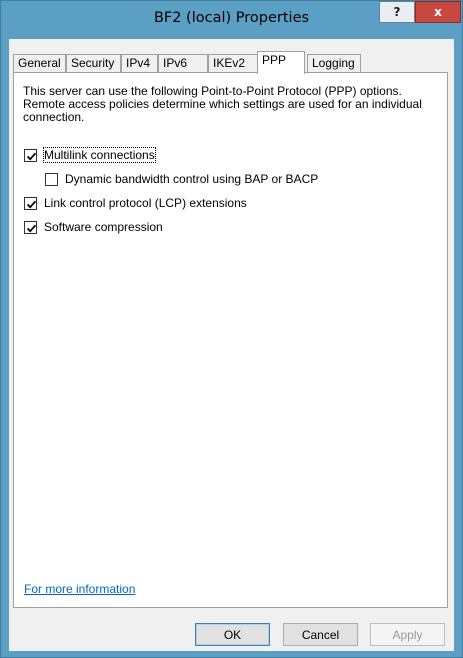 This screenshot has width=463, height=658. I want to click on multilink-checkbox, so click(30, 155).